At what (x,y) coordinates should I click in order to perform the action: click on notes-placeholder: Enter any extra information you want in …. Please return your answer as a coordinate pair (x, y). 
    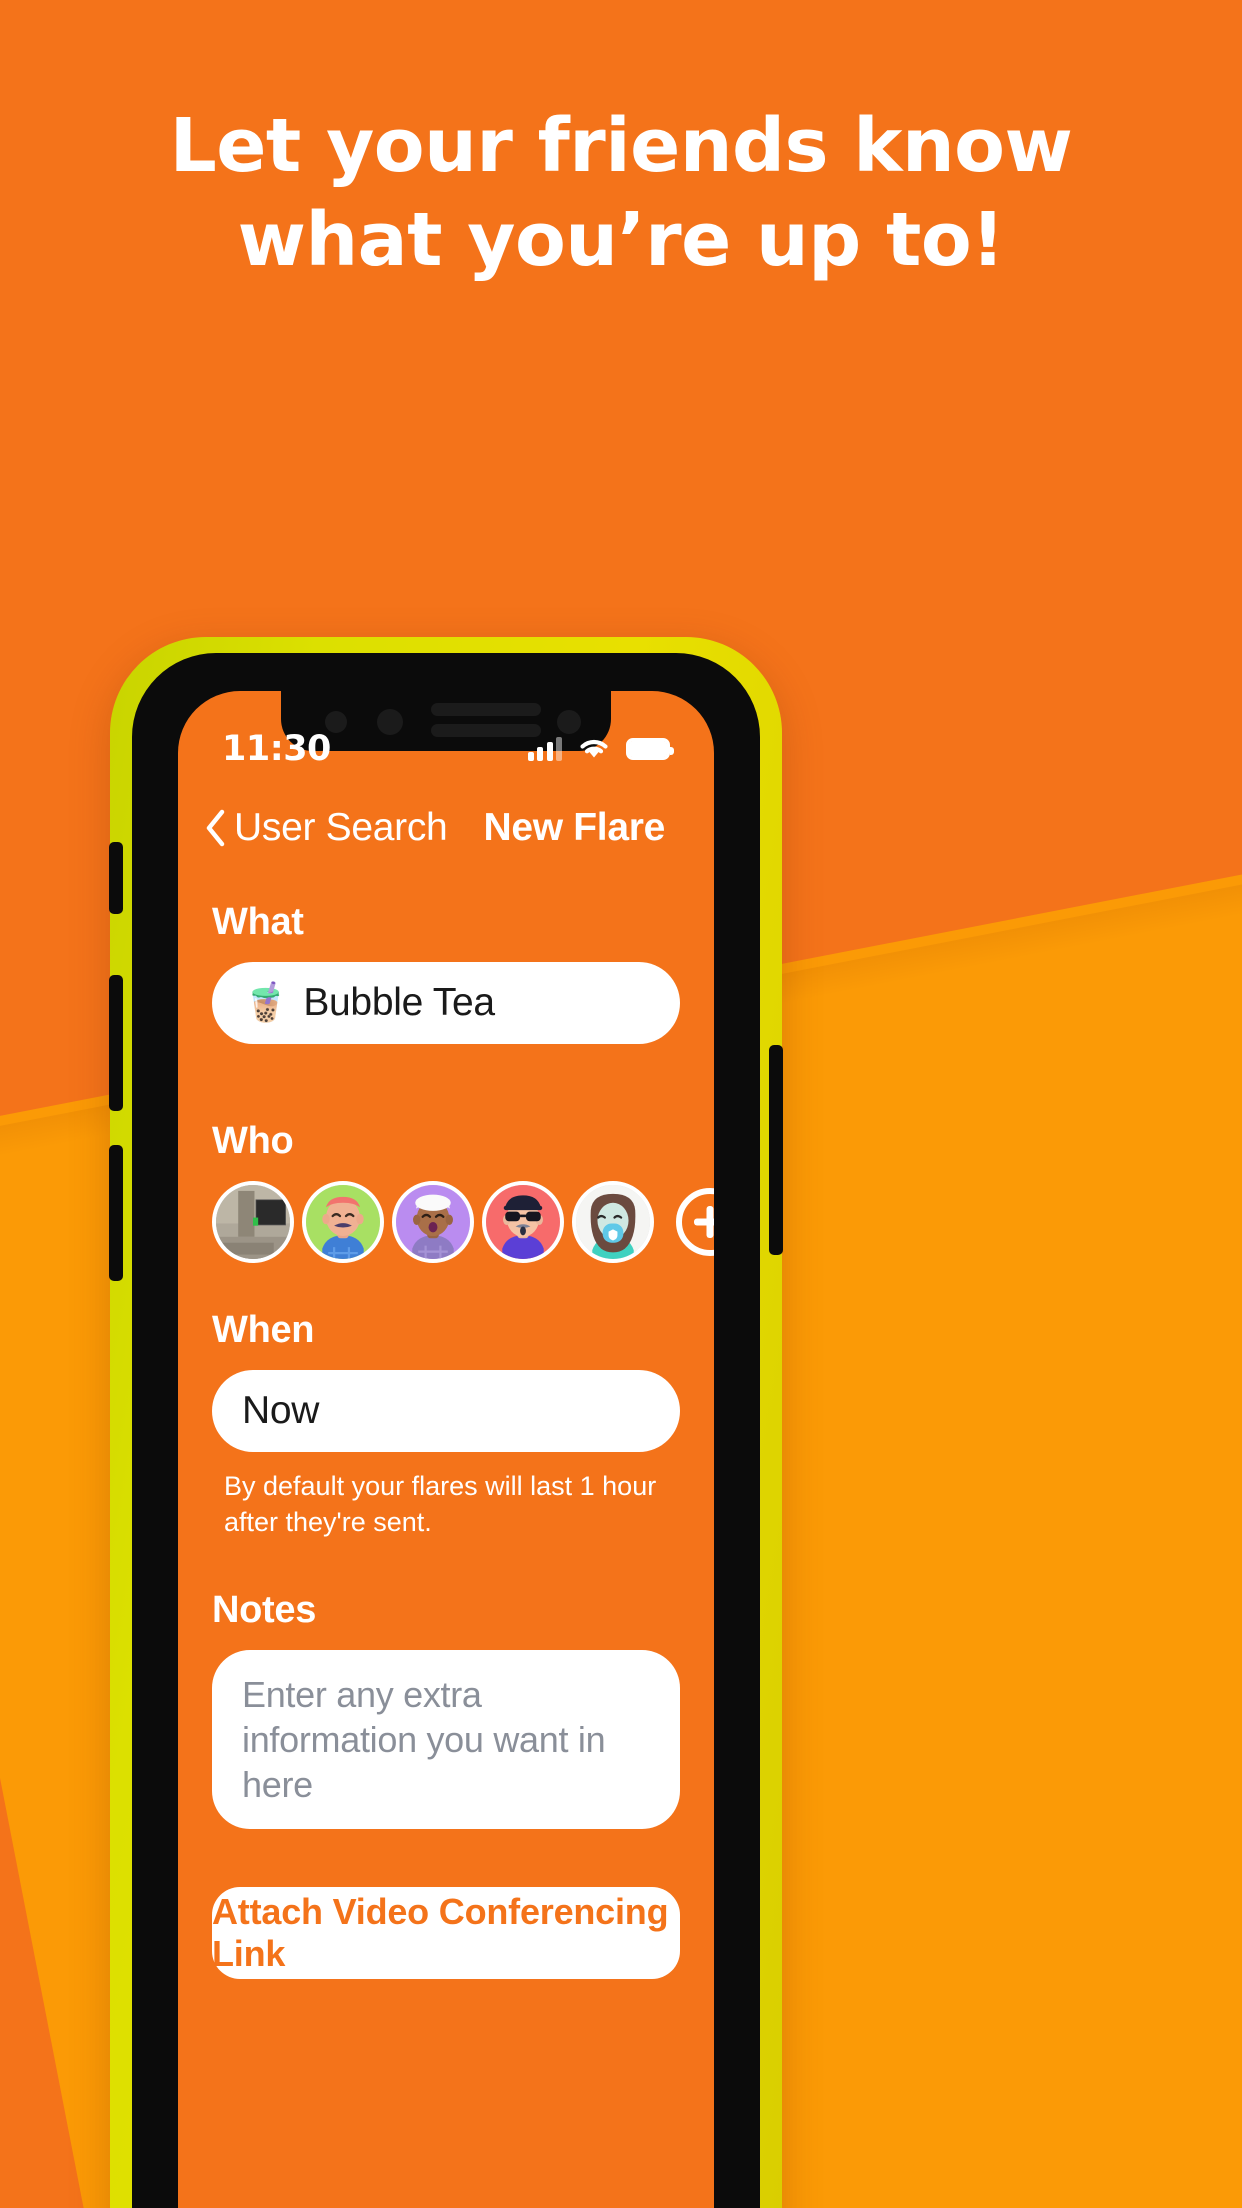
    Looking at the image, I should click on (424, 1739).